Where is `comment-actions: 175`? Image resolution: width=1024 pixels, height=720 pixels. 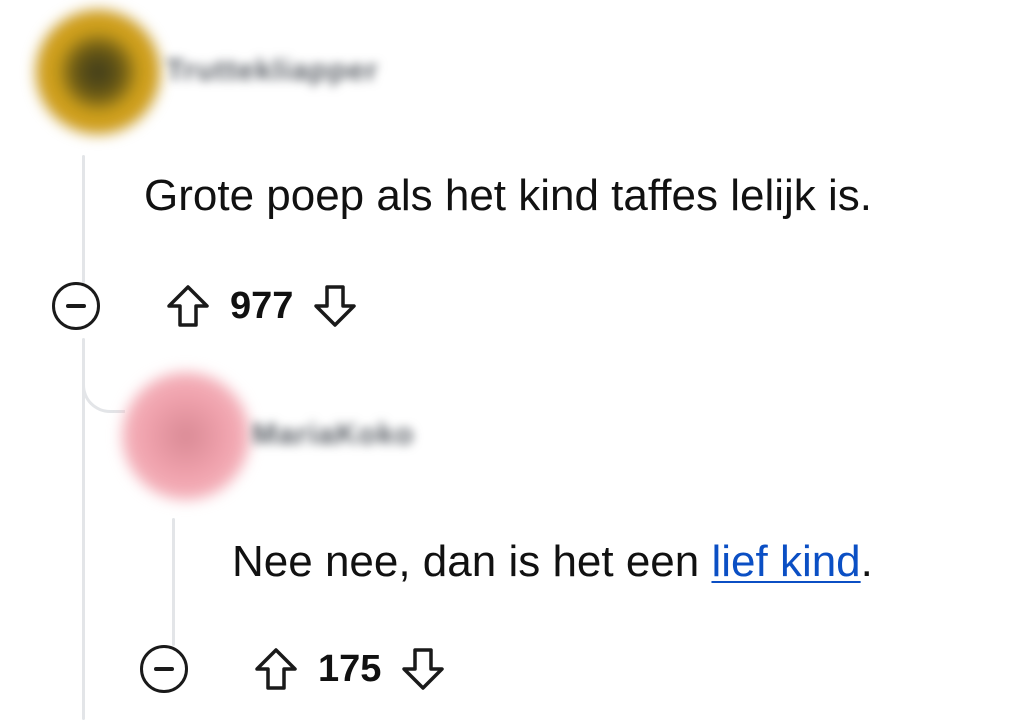 comment-actions: 175 is located at coordinates (294, 669).